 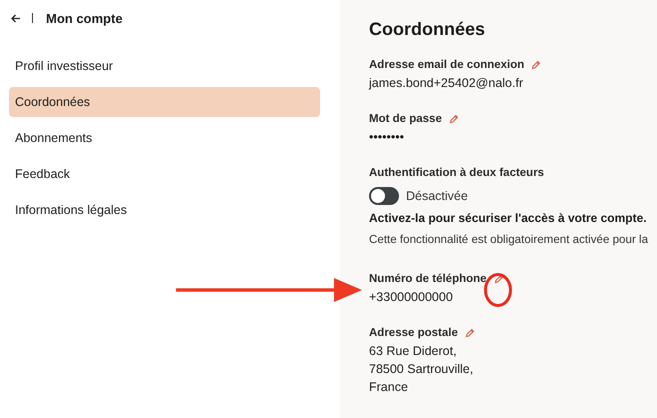 I want to click on field-value: 63 Rue Diderot,, so click(x=413, y=351).